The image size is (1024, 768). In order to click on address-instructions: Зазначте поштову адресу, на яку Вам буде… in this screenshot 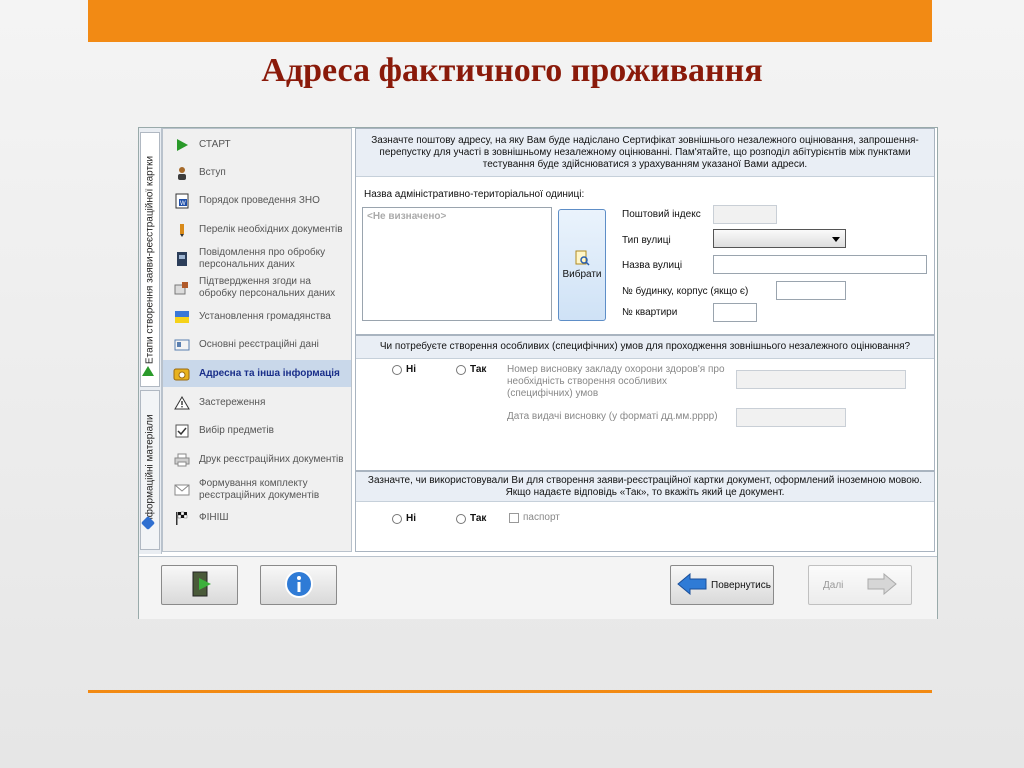, I will do `click(645, 153)`.